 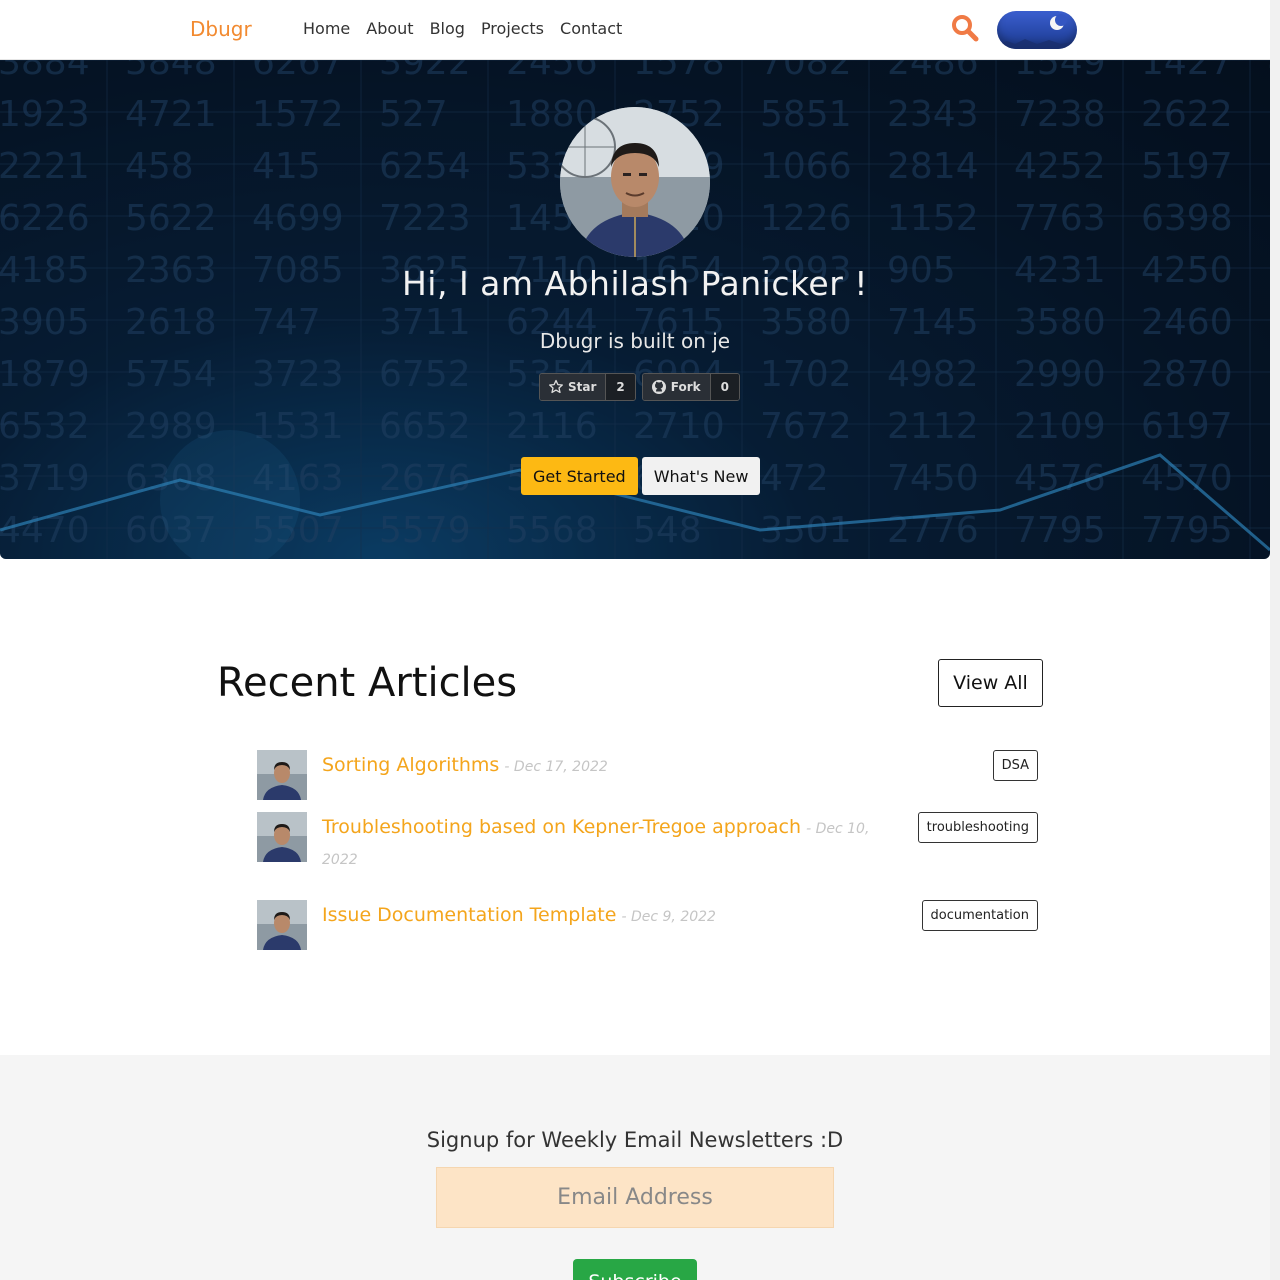 What do you see at coordinates (724, 387) in the screenshot?
I see `fork-count: 0` at bounding box center [724, 387].